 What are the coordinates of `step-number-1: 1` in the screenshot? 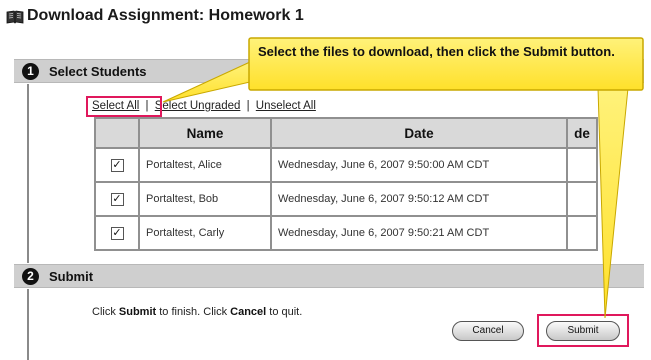 It's located at (30, 71).